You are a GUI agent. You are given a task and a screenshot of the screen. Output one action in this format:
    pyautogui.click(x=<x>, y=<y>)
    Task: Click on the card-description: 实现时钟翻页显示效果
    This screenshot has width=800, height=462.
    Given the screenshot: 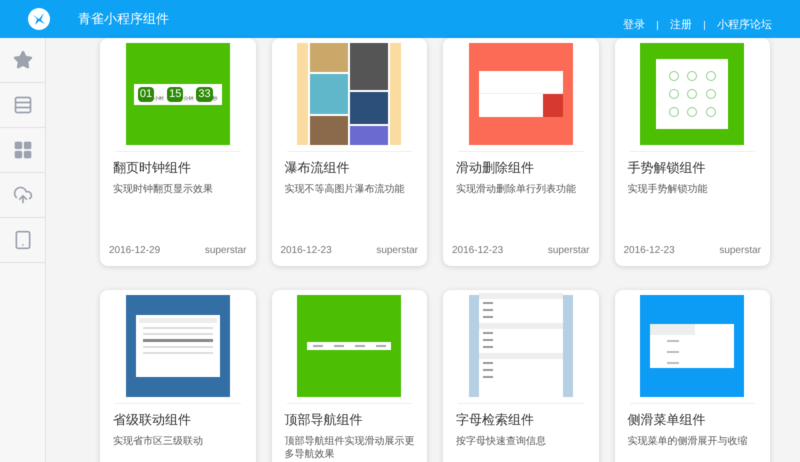 What is the action you would take?
    pyautogui.click(x=163, y=189)
    